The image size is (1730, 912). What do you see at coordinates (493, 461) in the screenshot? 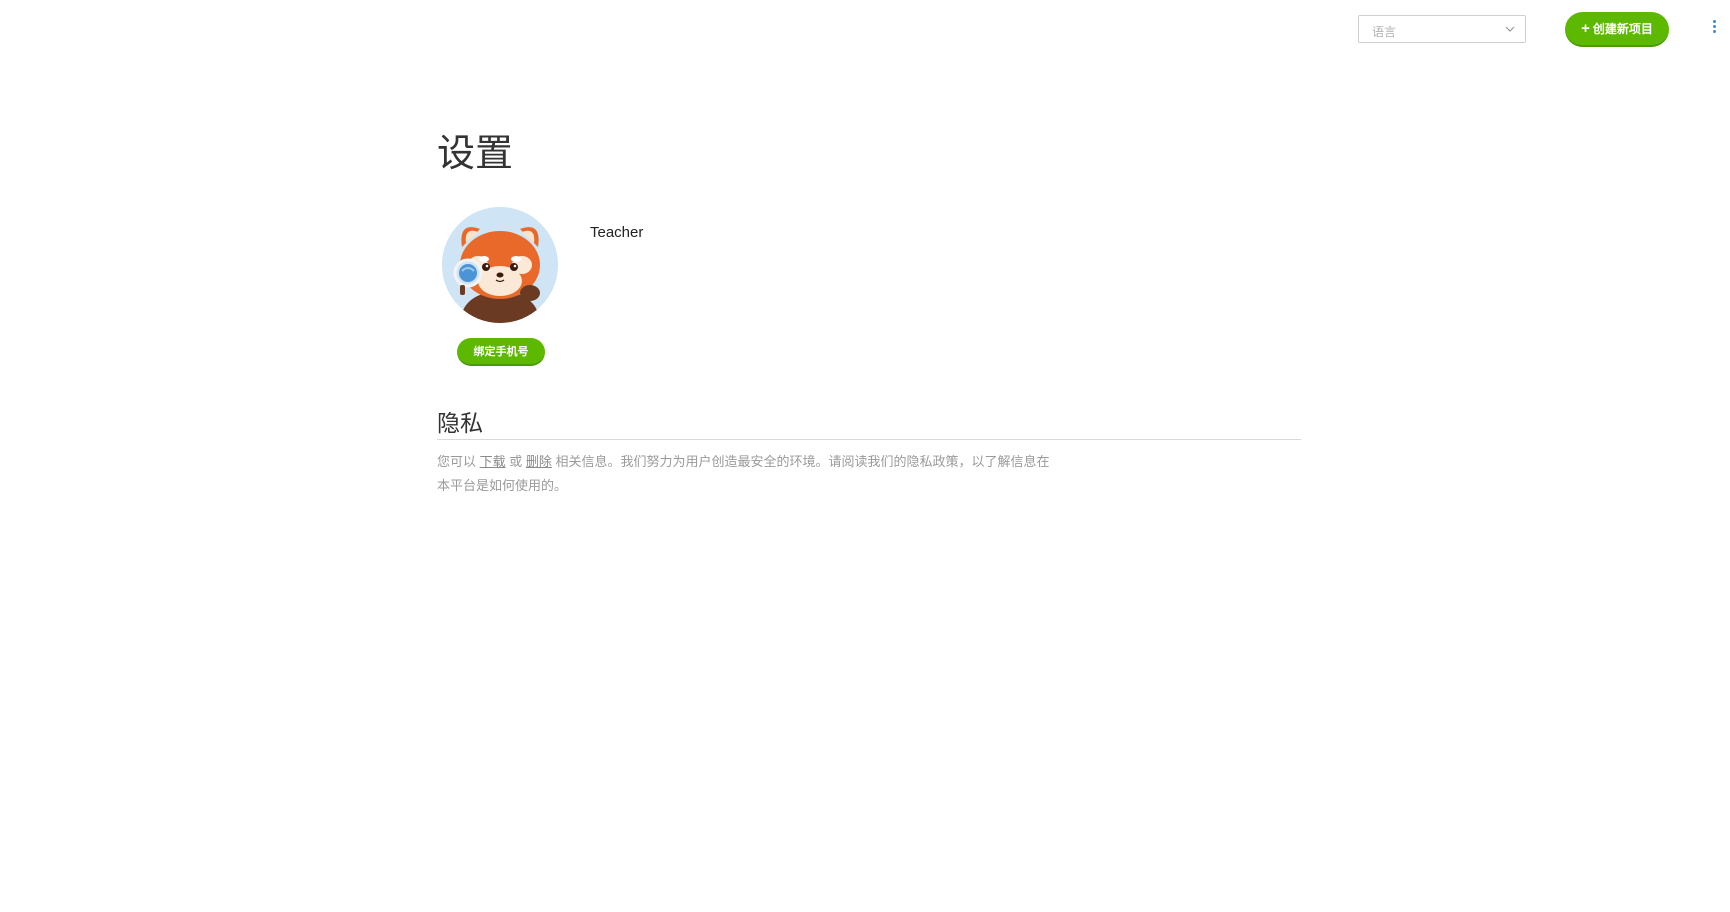
I see `download-link: 下载` at bounding box center [493, 461].